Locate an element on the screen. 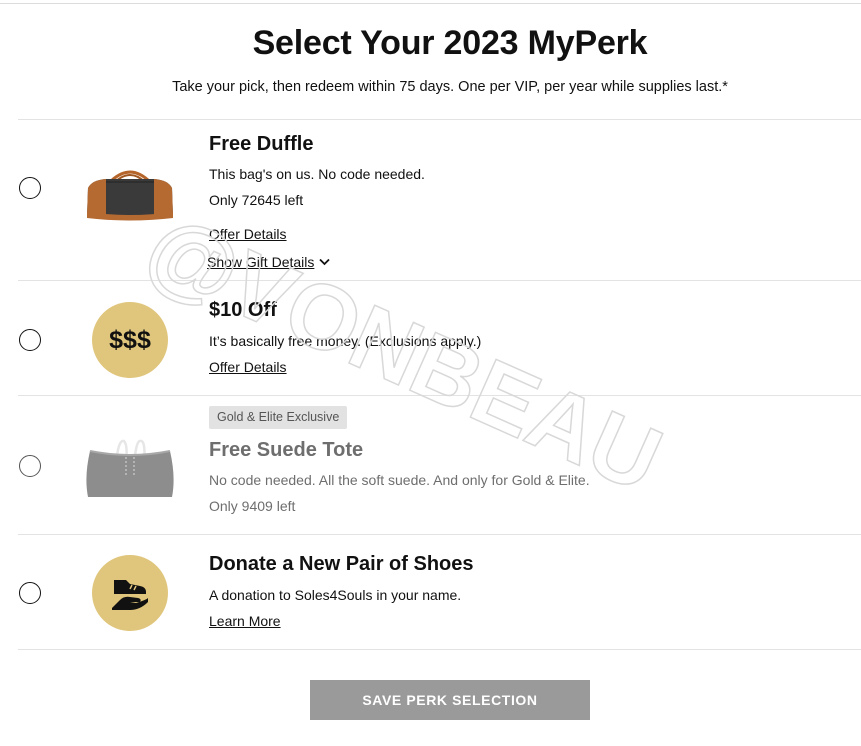 The image size is (861, 746). chevron-down-icon is located at coordinates (325, 262).